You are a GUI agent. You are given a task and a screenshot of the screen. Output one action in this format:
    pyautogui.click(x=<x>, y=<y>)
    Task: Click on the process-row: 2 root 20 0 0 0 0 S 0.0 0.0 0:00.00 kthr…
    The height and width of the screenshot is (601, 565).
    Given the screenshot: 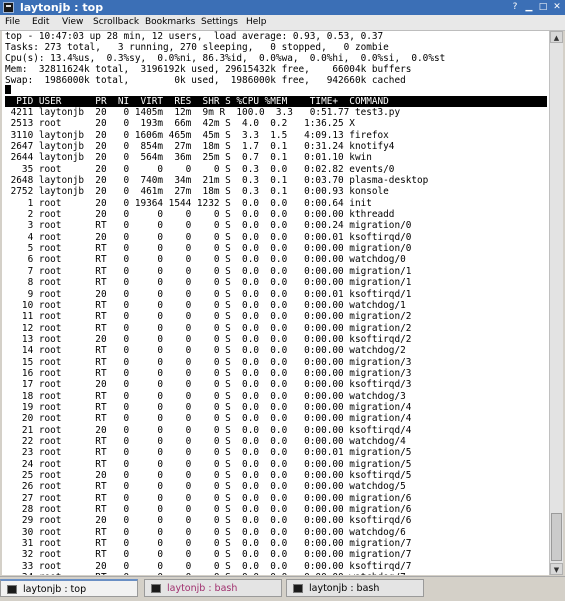 What is the action you would take?
    pyautogui.click(x=200, y=215)
    